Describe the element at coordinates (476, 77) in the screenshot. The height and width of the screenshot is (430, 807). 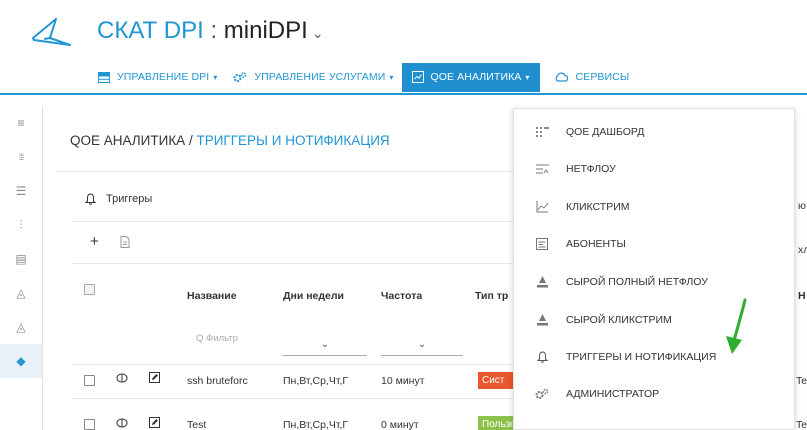
I see `nav-label: QOE АНАЛИТИКА` at that location.